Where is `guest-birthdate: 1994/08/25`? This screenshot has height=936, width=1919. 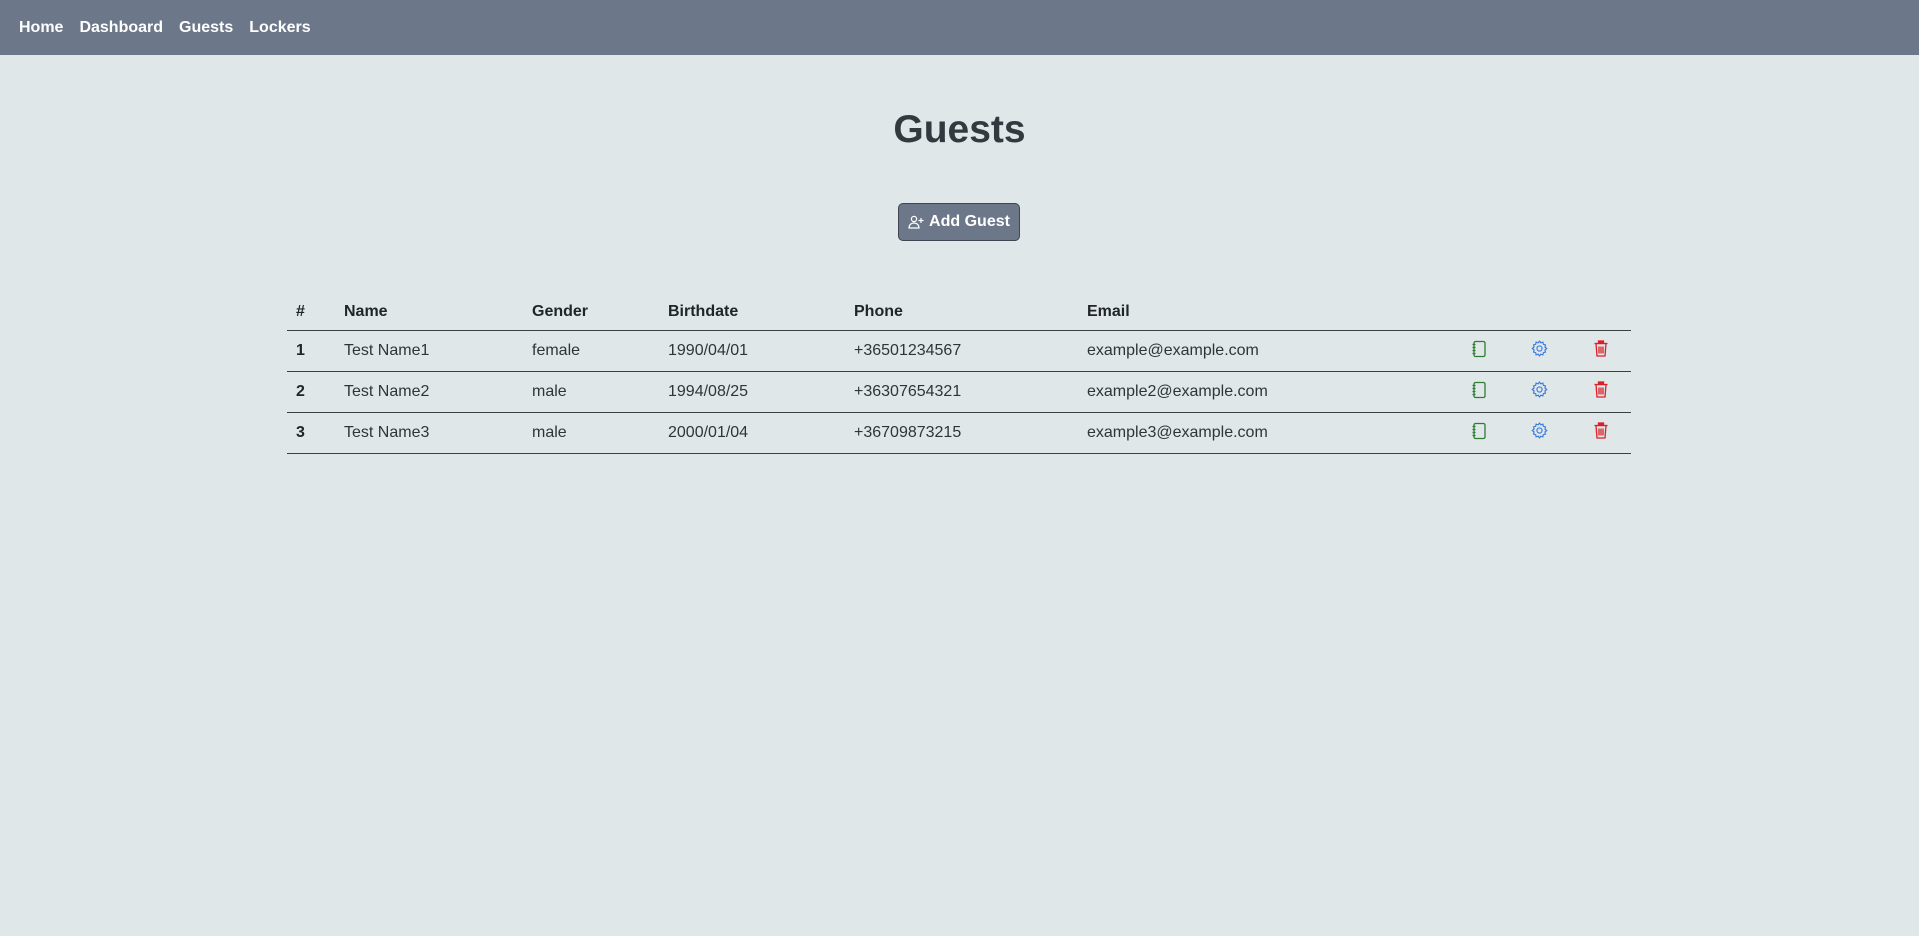 guest-birthdate: 1994/08/25 is located at coordinates (752, 392).